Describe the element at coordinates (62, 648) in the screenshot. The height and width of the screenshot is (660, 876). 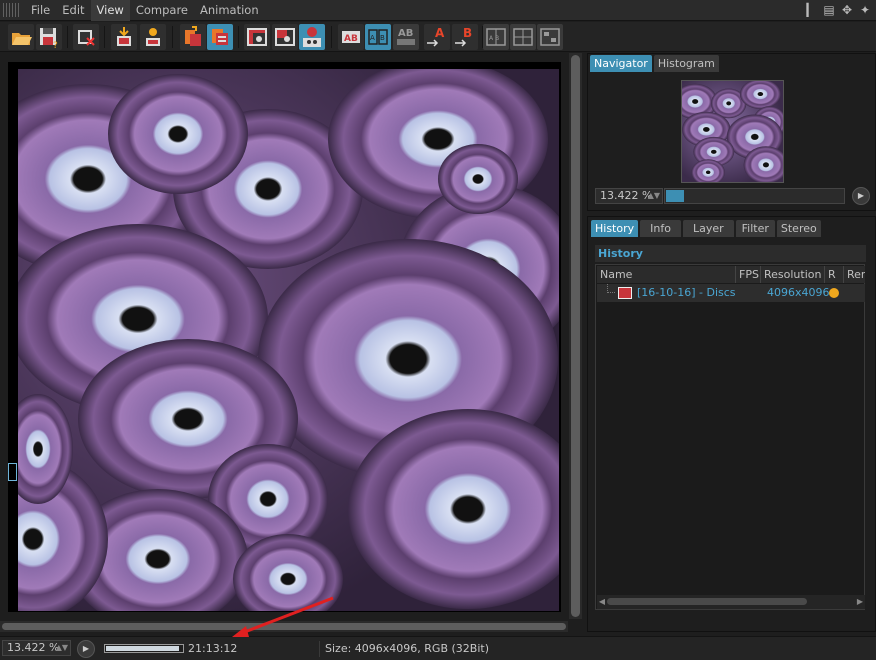
I see `status-zoom-spinner-icon: ▲▼` at that location.